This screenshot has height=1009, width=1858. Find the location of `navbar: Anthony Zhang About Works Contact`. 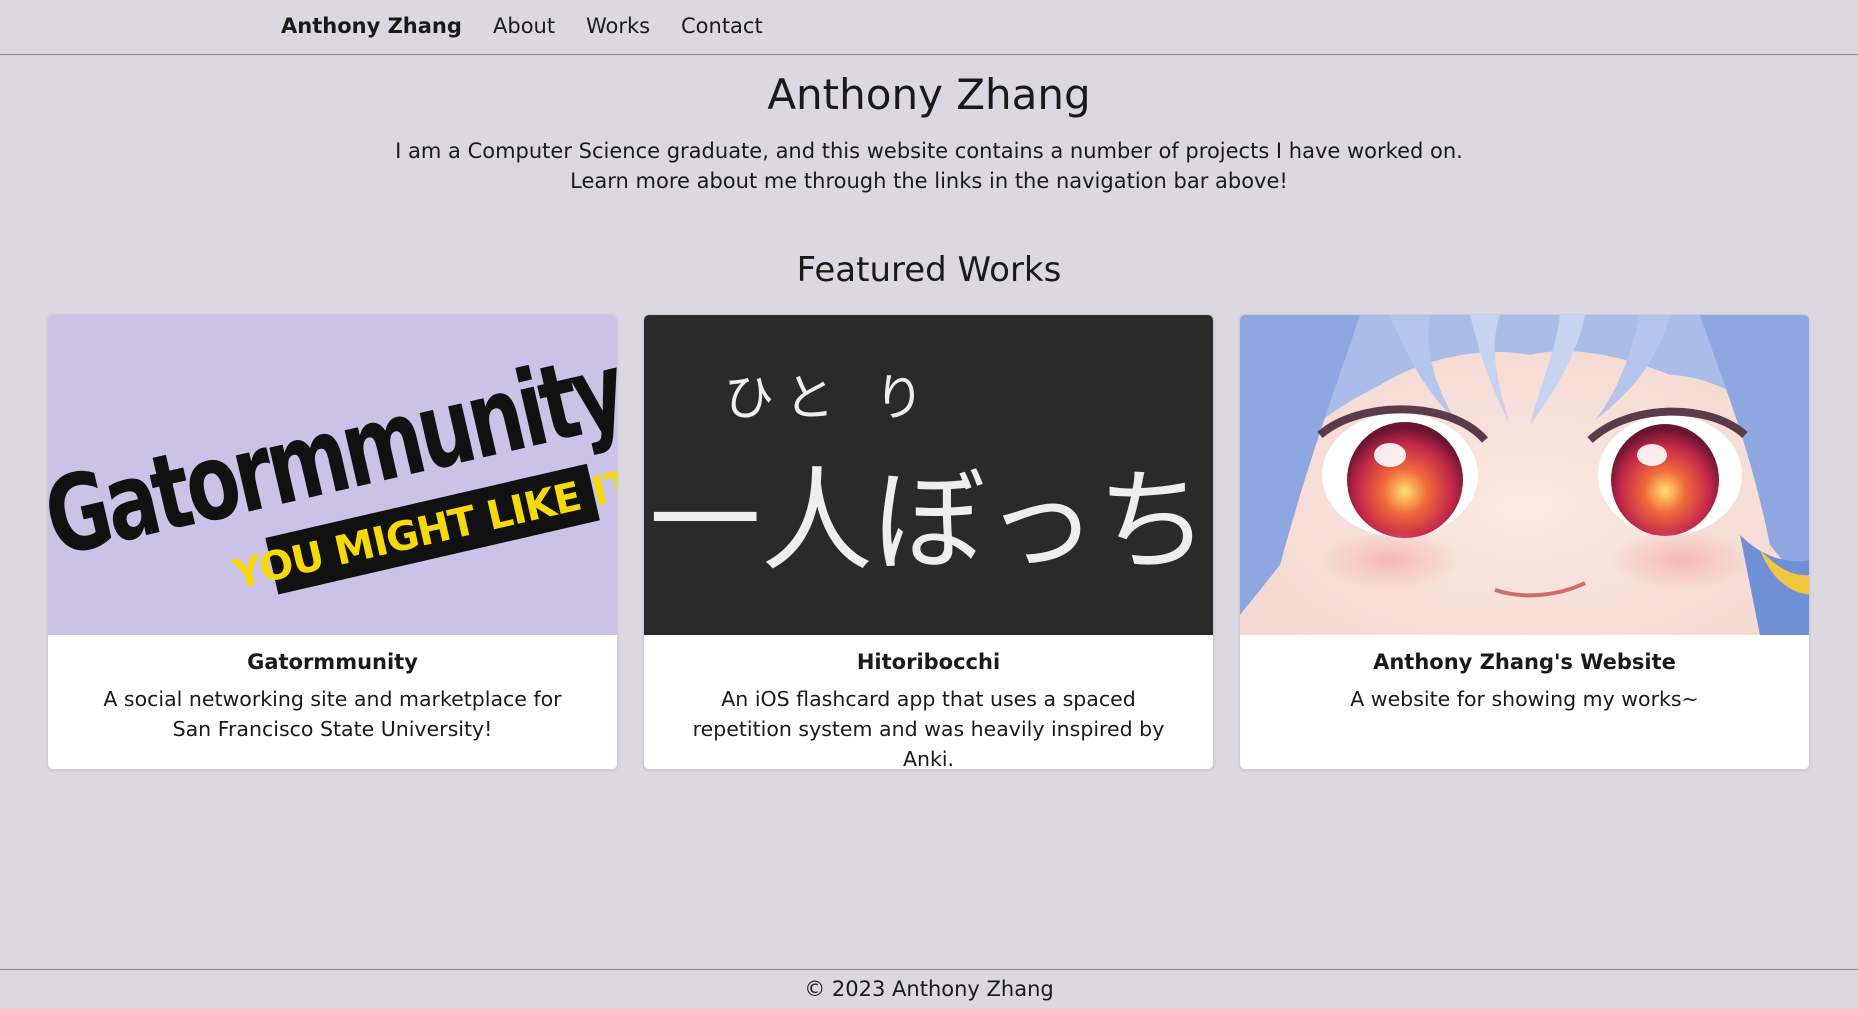

navbar: Anthony Zhang About Works Contact is located at coordinates (929, 27).